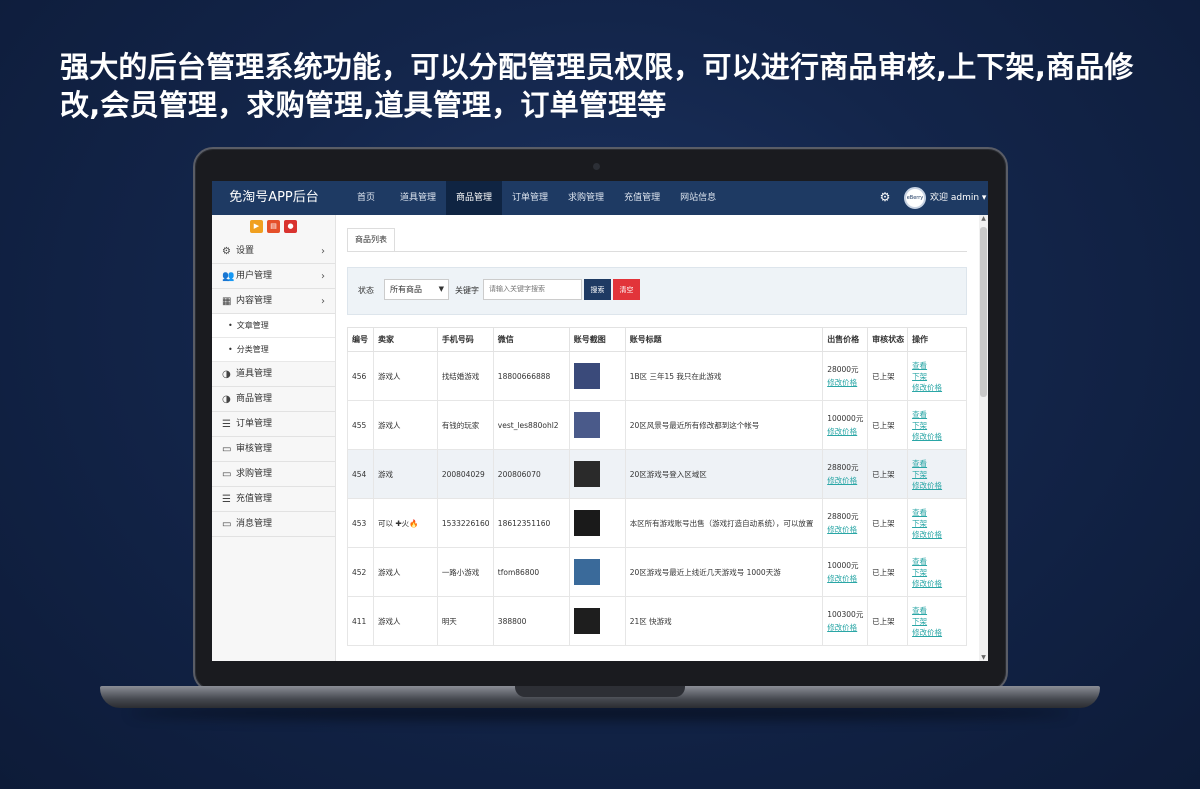  What do you see at coordinates (724, 339) in the screenshot?
I see `col-title: 账号标题` at bounding box center [724, 339].